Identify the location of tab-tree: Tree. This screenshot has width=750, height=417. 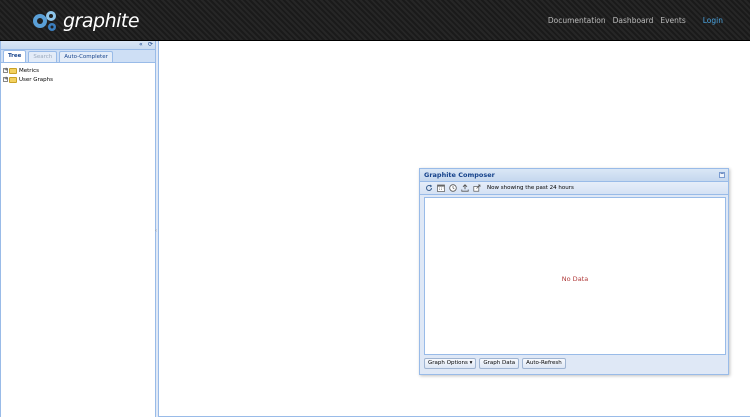
(15, 56).